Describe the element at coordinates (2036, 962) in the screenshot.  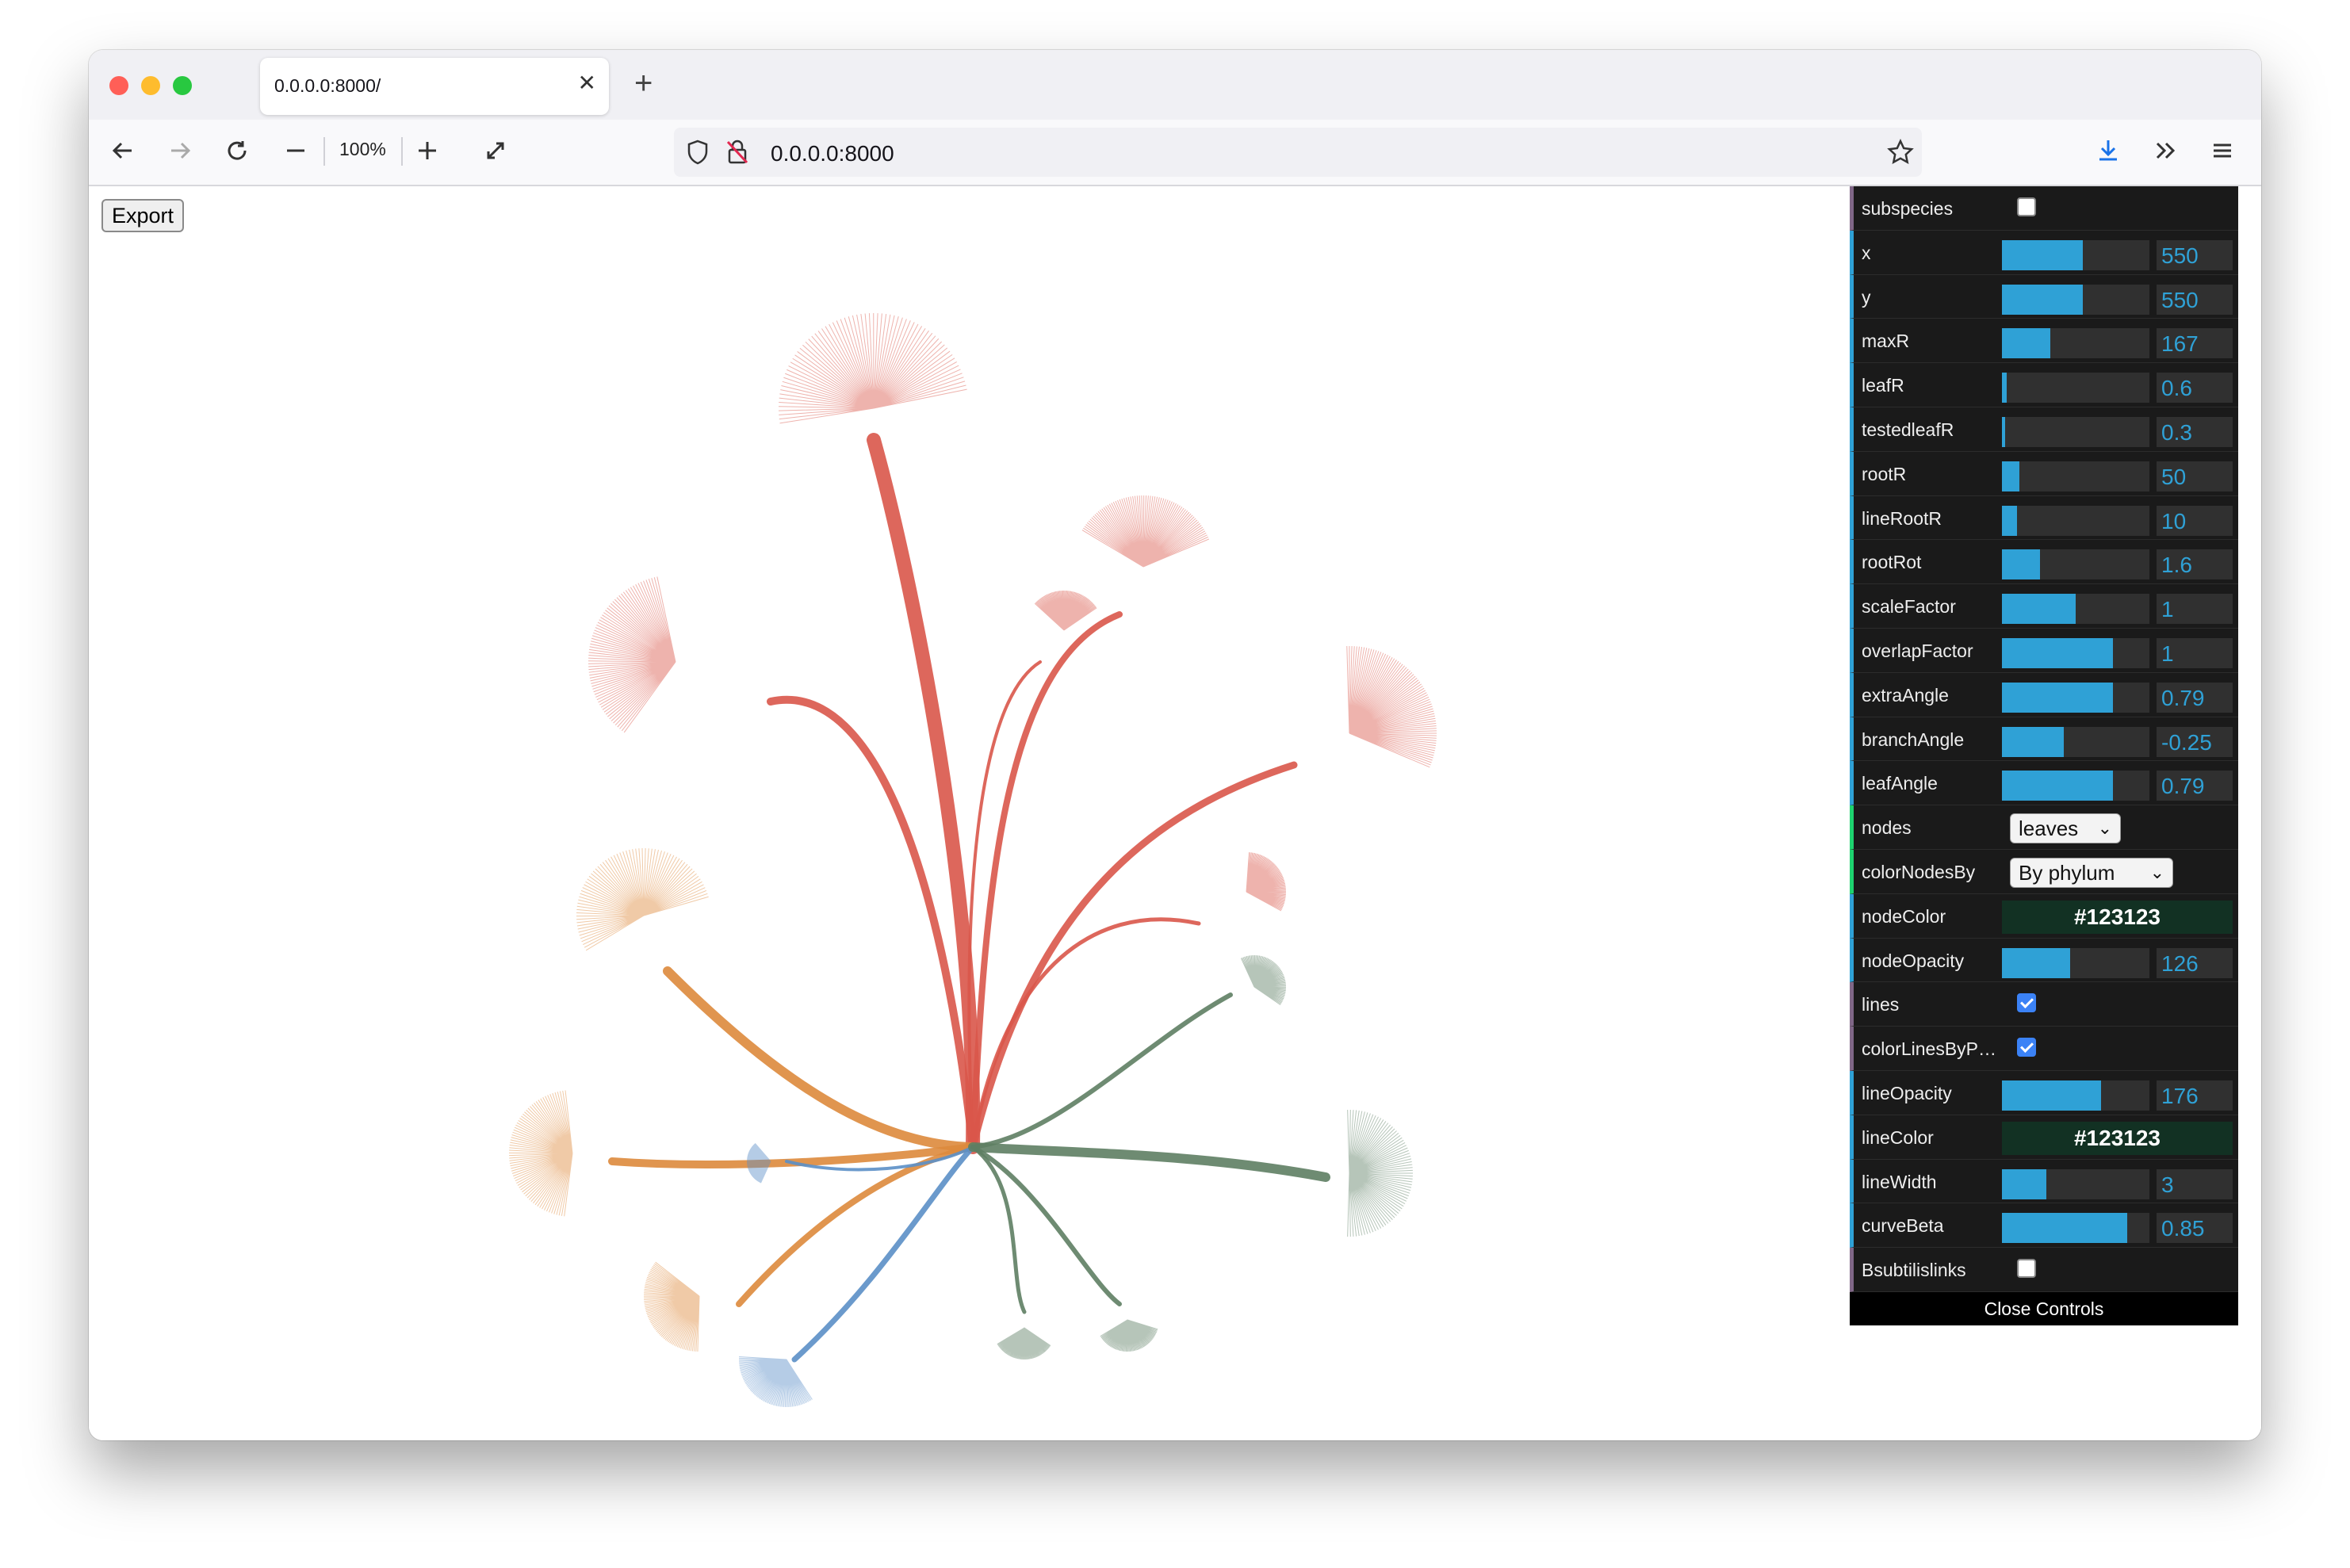
I see `nodeOpacity-slider-fill` at that location.